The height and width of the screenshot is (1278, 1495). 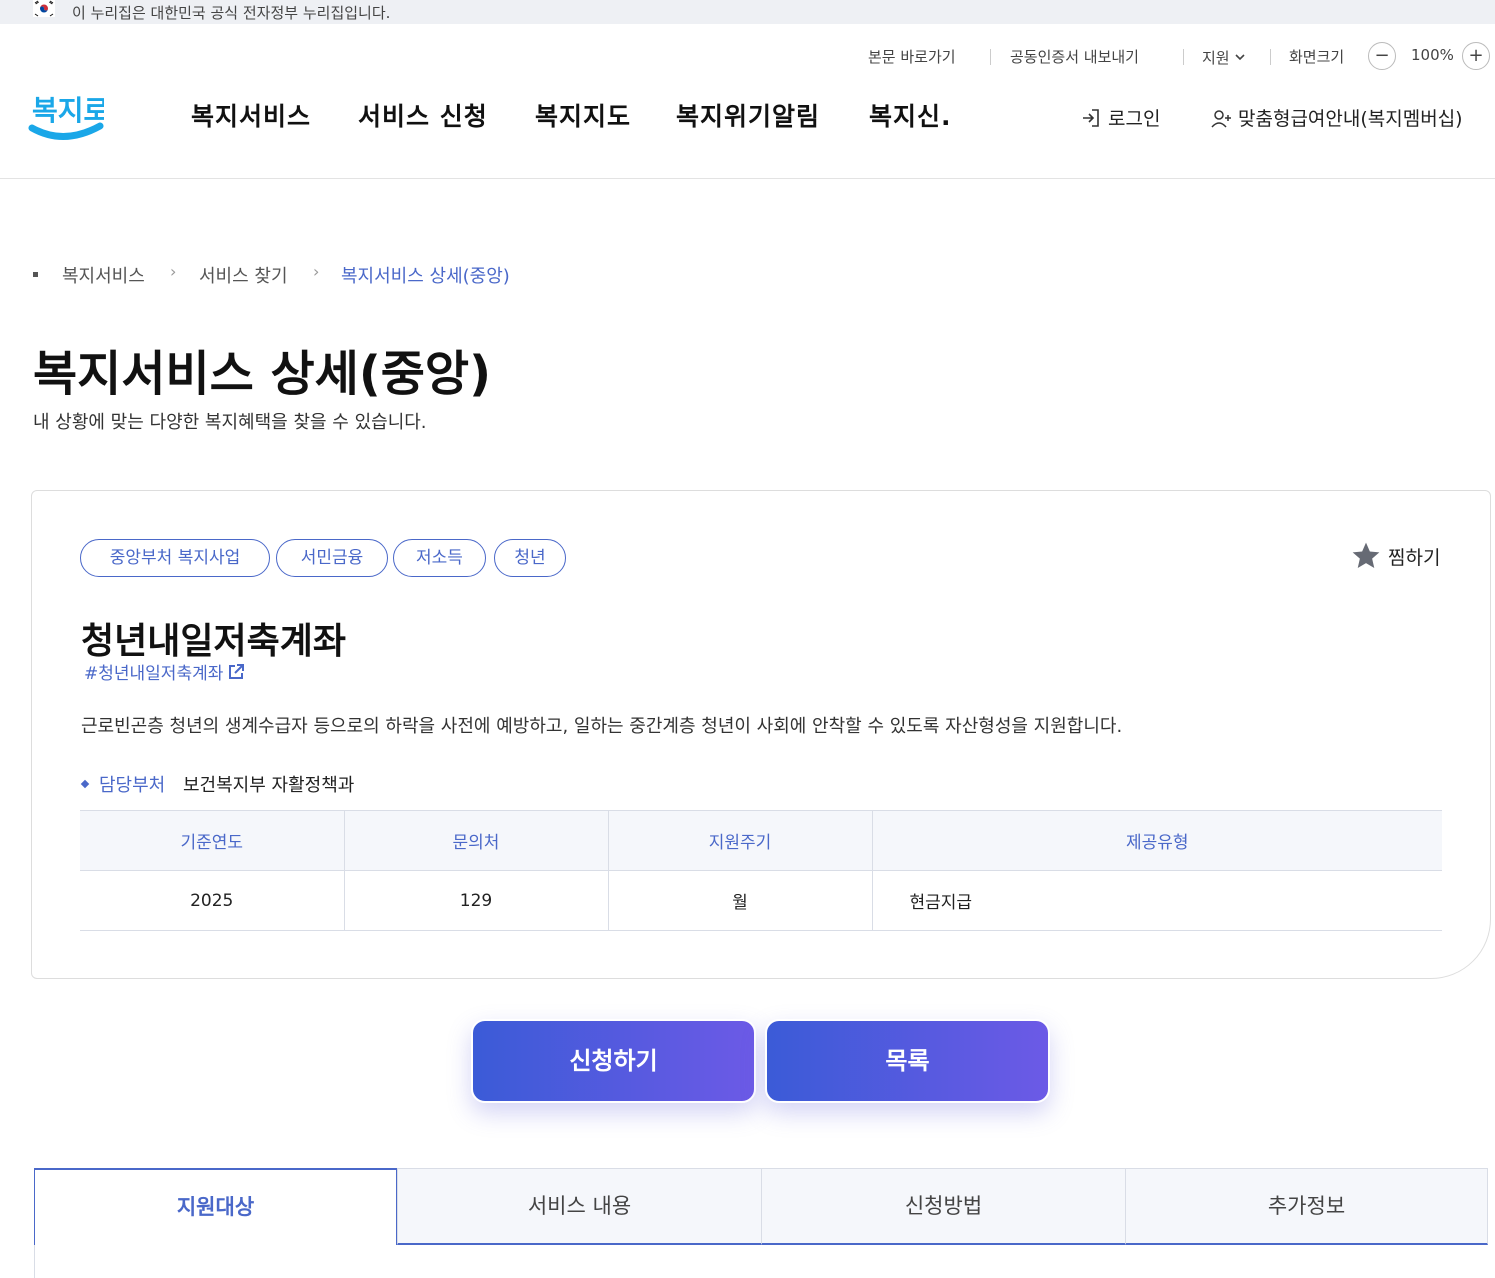 What do you see at coordinates (262, 374) in the screenshot?
I see `page-title: 복지서비스 상세(중앙)` at bounding box center [262, 374].